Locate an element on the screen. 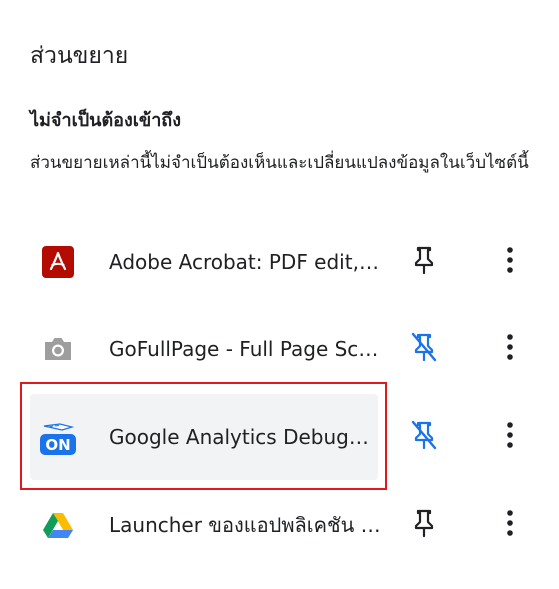 The width and height of the screenshot is (559, 589). ga-debugger-badge: ON is located at coordinates (57, 445).